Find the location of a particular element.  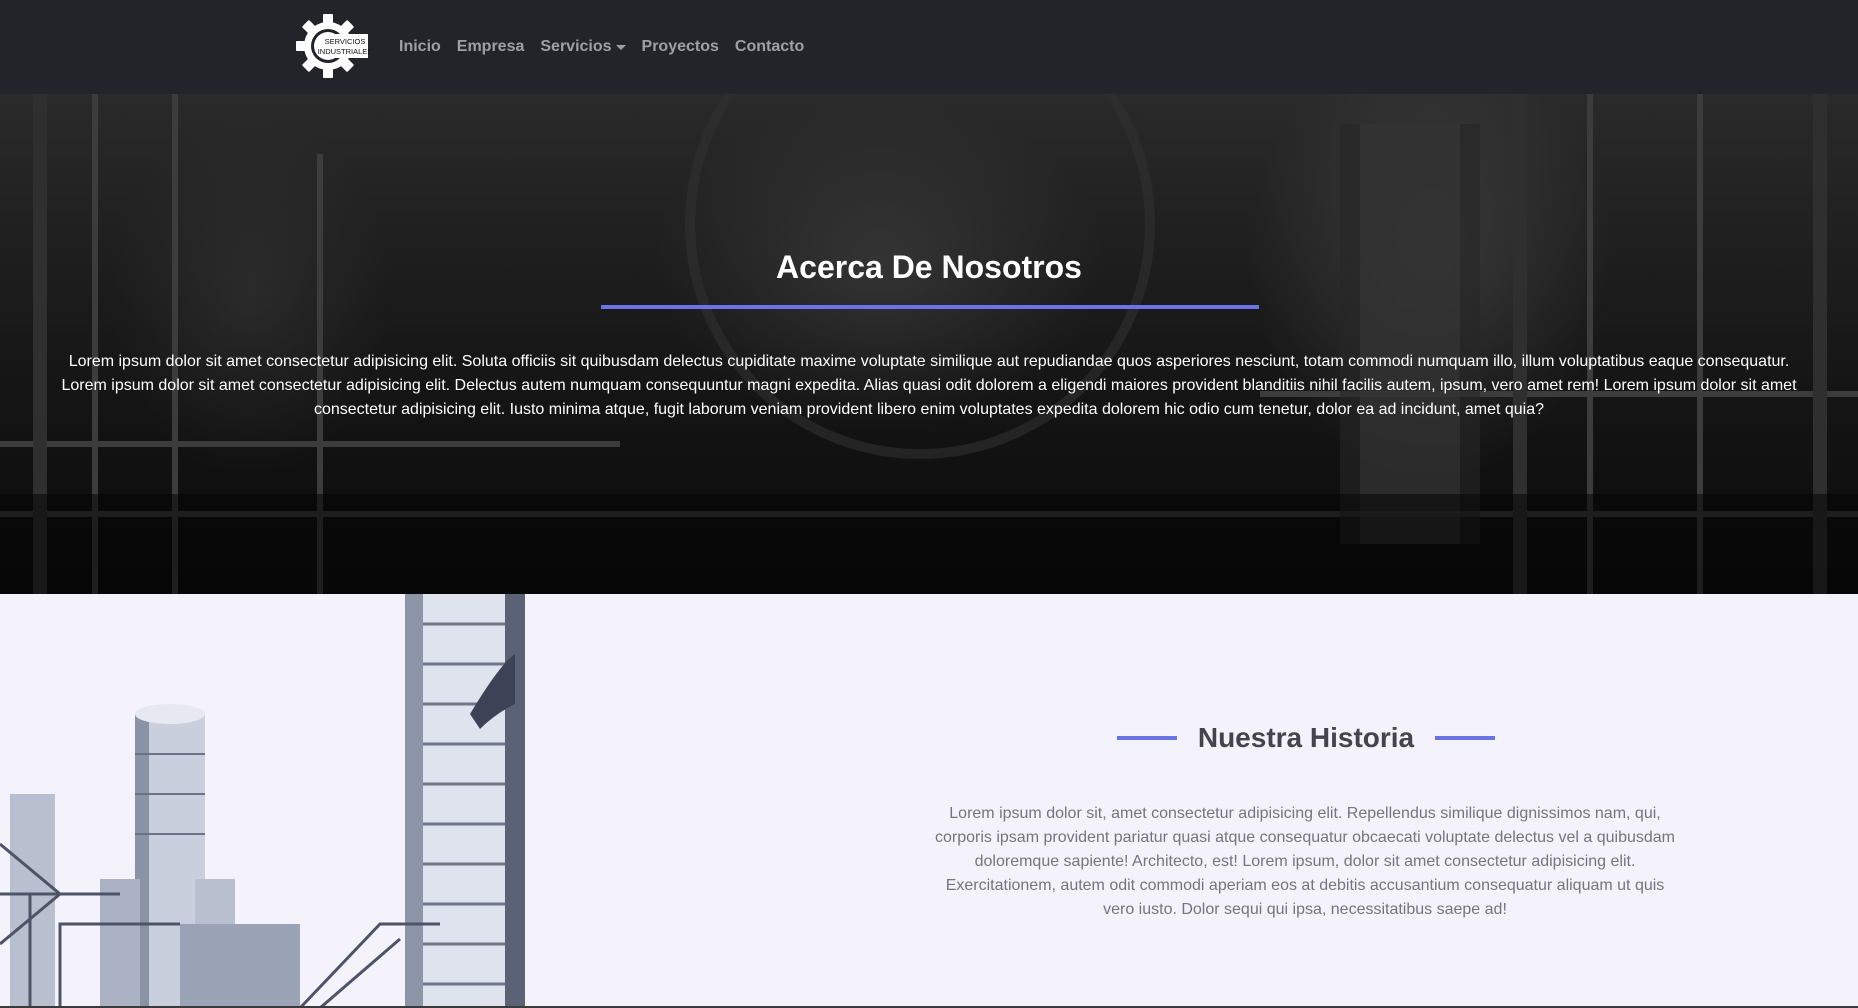

gear-icon: SERVICIOS INDUSTRIALES is located at coordinates (334, 46).